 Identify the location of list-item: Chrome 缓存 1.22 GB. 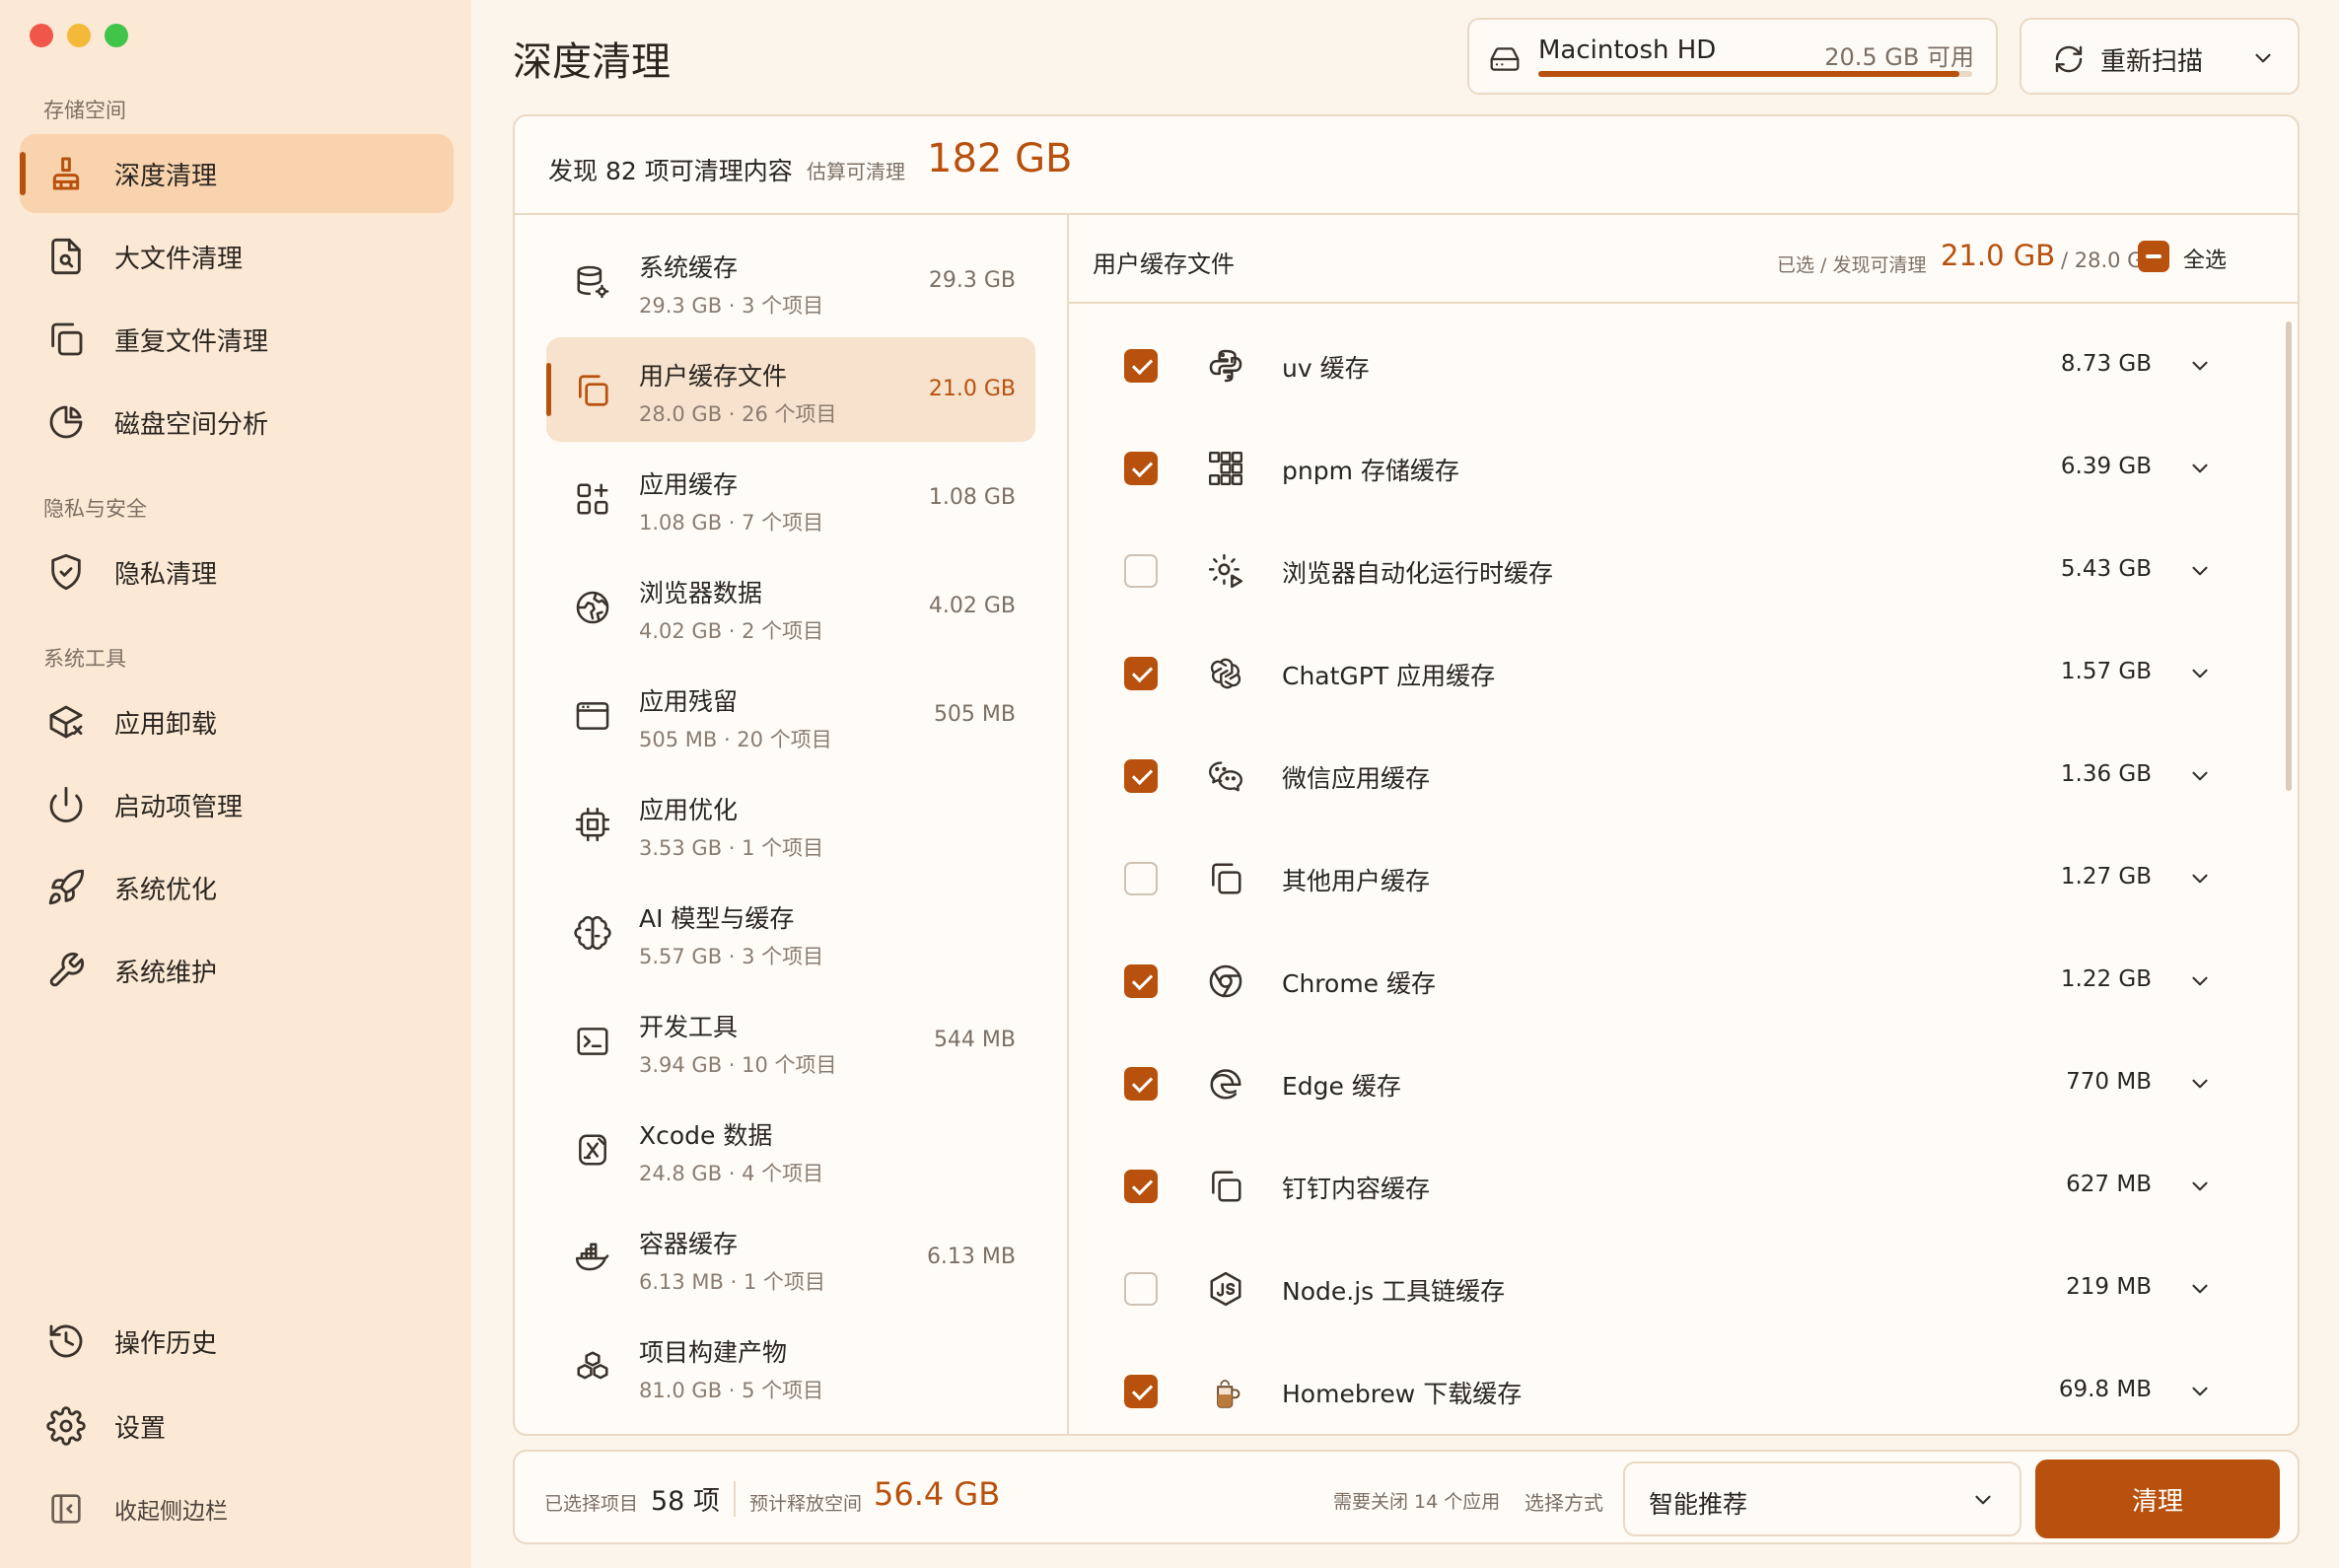
(1670, 980).